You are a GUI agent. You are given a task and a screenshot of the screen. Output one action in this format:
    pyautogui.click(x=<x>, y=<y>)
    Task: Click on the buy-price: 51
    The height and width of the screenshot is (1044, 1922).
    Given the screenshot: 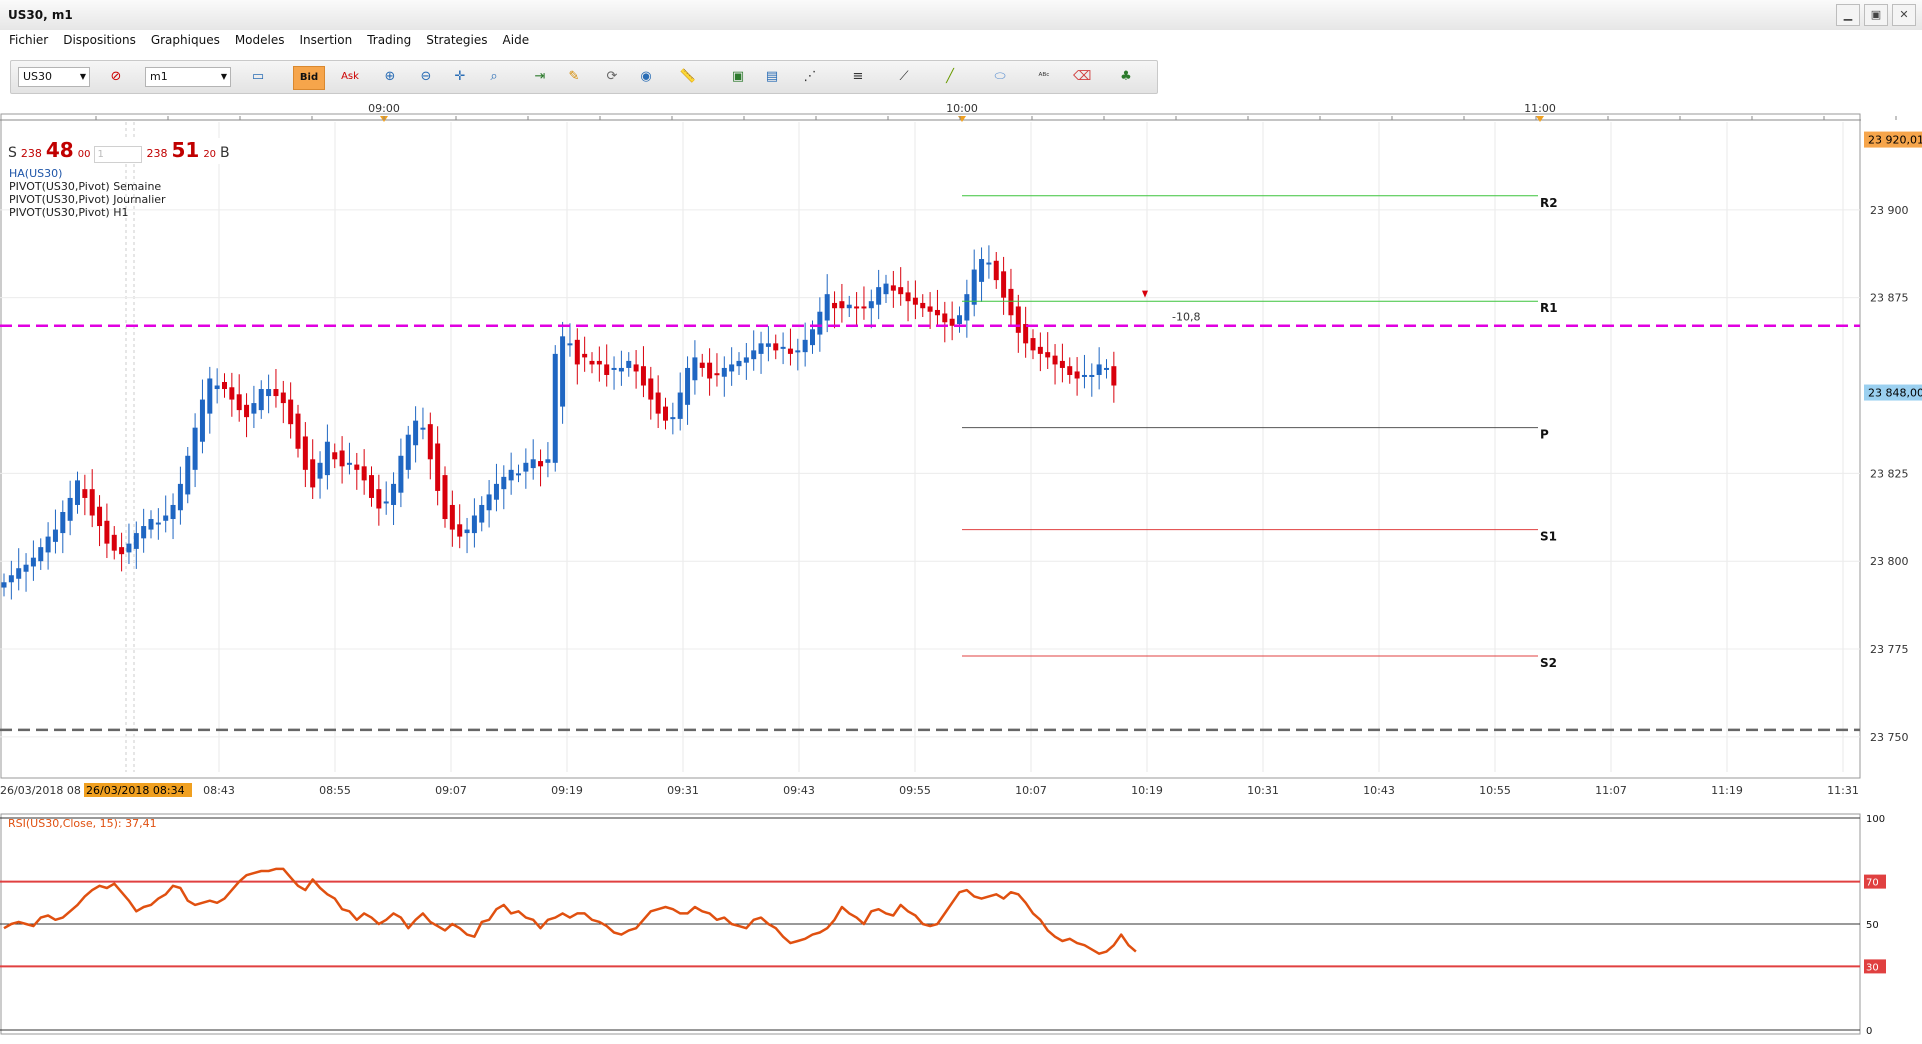 What is the action you would take?
    pyautogui.click(x=185, y=150)
    